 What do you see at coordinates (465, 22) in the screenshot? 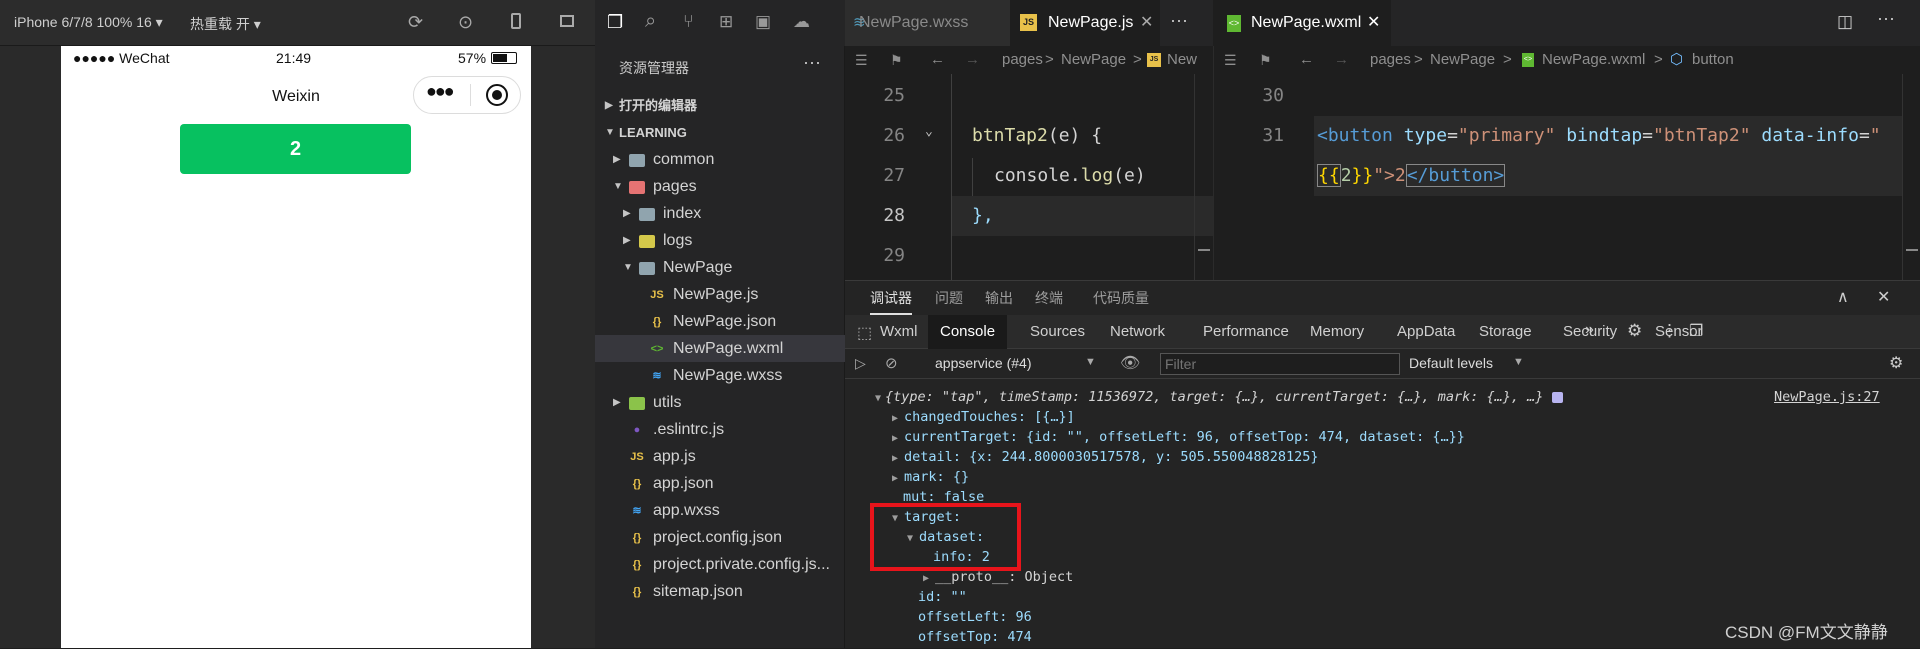
I see `stop-icon: ⊙` at bounding box center [465, 22].